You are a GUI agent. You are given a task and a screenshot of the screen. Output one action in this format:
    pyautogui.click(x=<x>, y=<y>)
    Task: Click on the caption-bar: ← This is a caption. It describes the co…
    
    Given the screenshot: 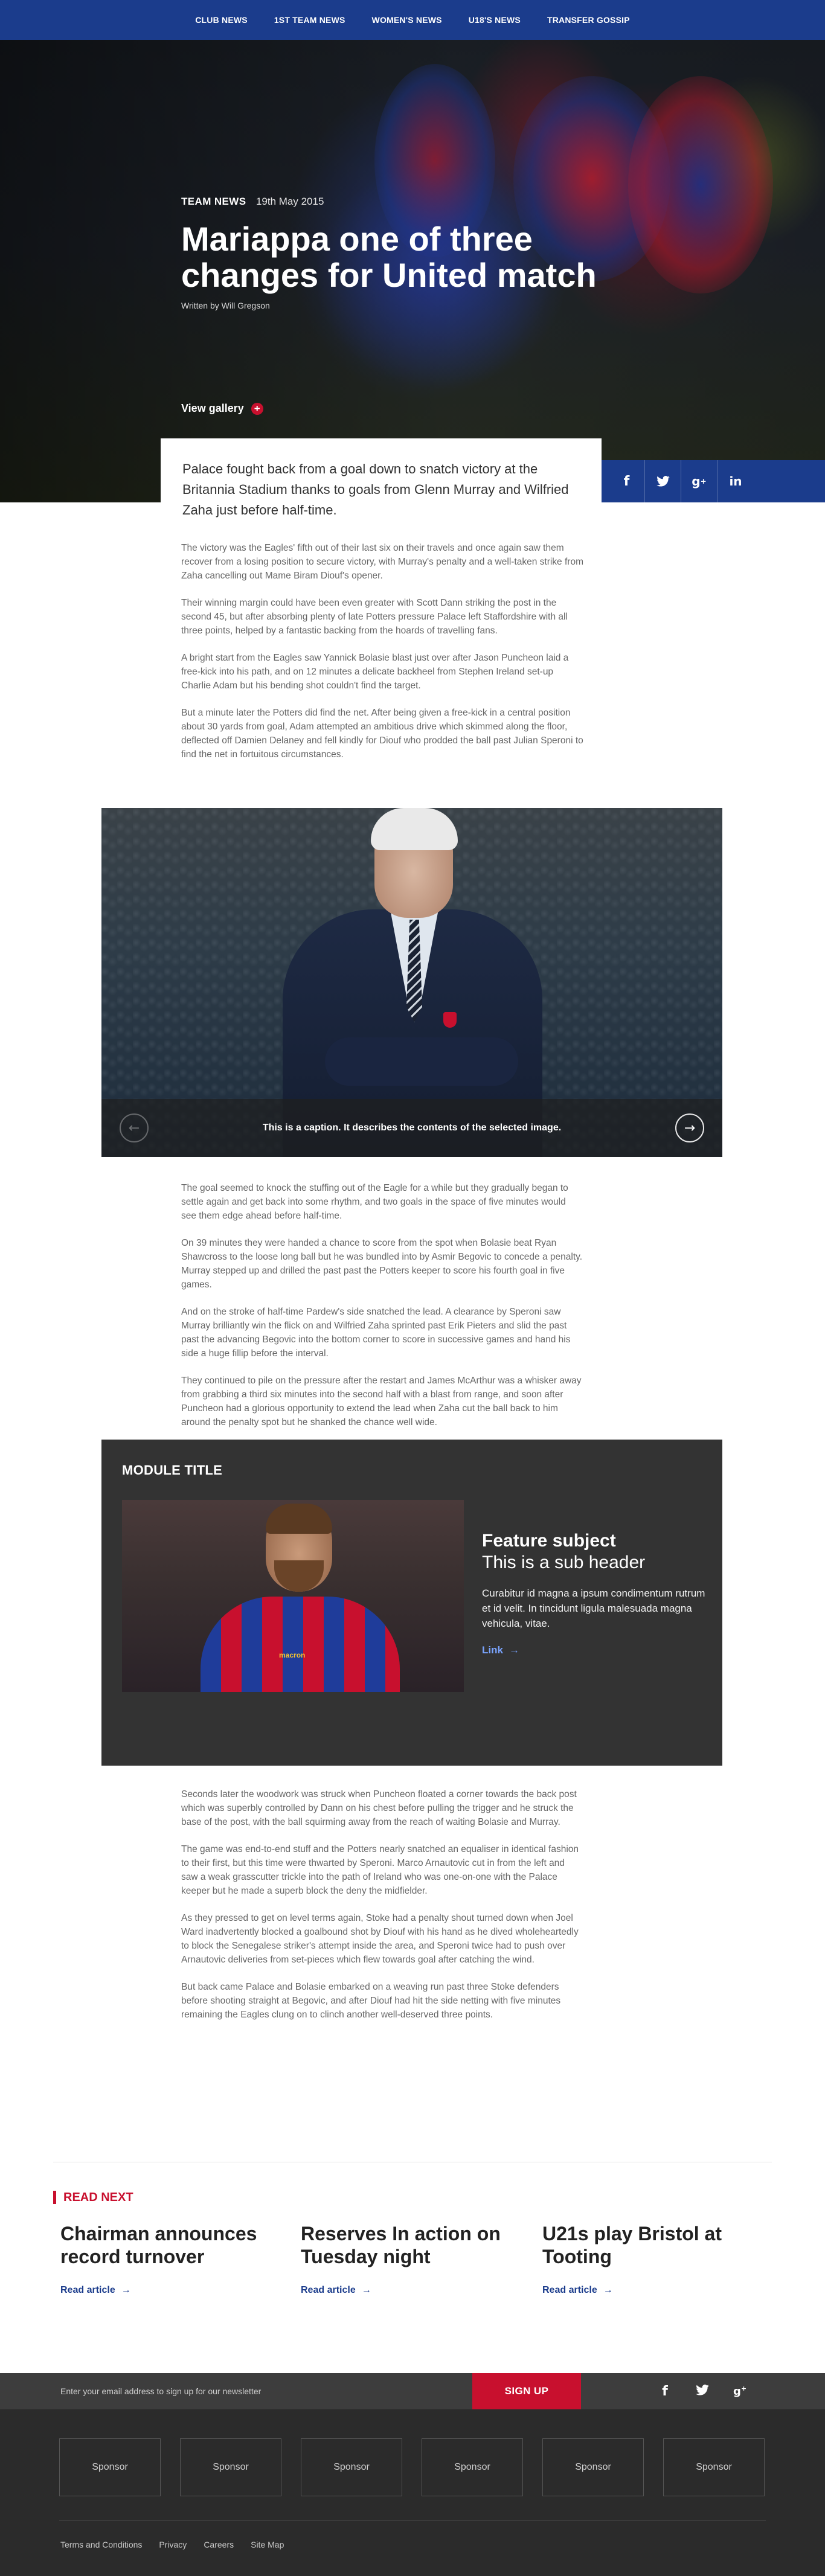 What is the action you would take?
    pyautogui.click(x=411, y=1128)
    